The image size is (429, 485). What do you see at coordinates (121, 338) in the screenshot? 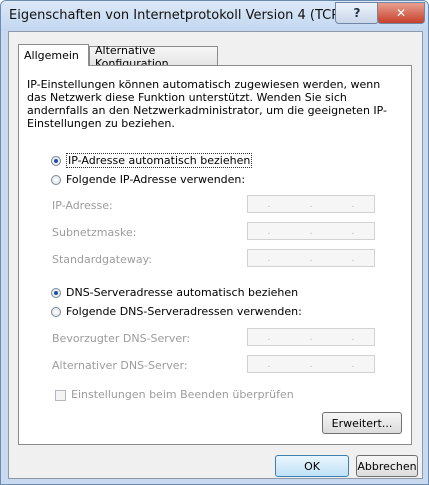
I see `preferred-dns-label: Bevorzugter DNS-Server:` at bounding box center [121, 338].